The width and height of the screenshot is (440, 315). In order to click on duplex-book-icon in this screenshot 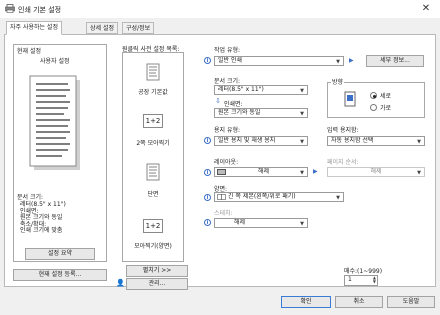, I will do `click(221, 197)`.